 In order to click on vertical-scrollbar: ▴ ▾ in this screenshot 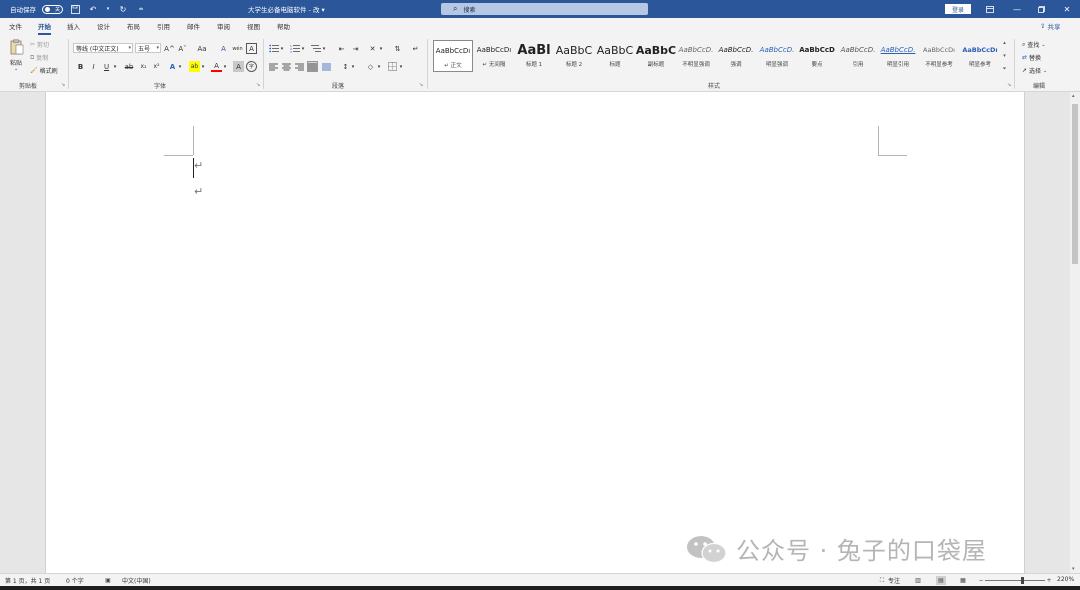, I will do `click(1075, 332)`.